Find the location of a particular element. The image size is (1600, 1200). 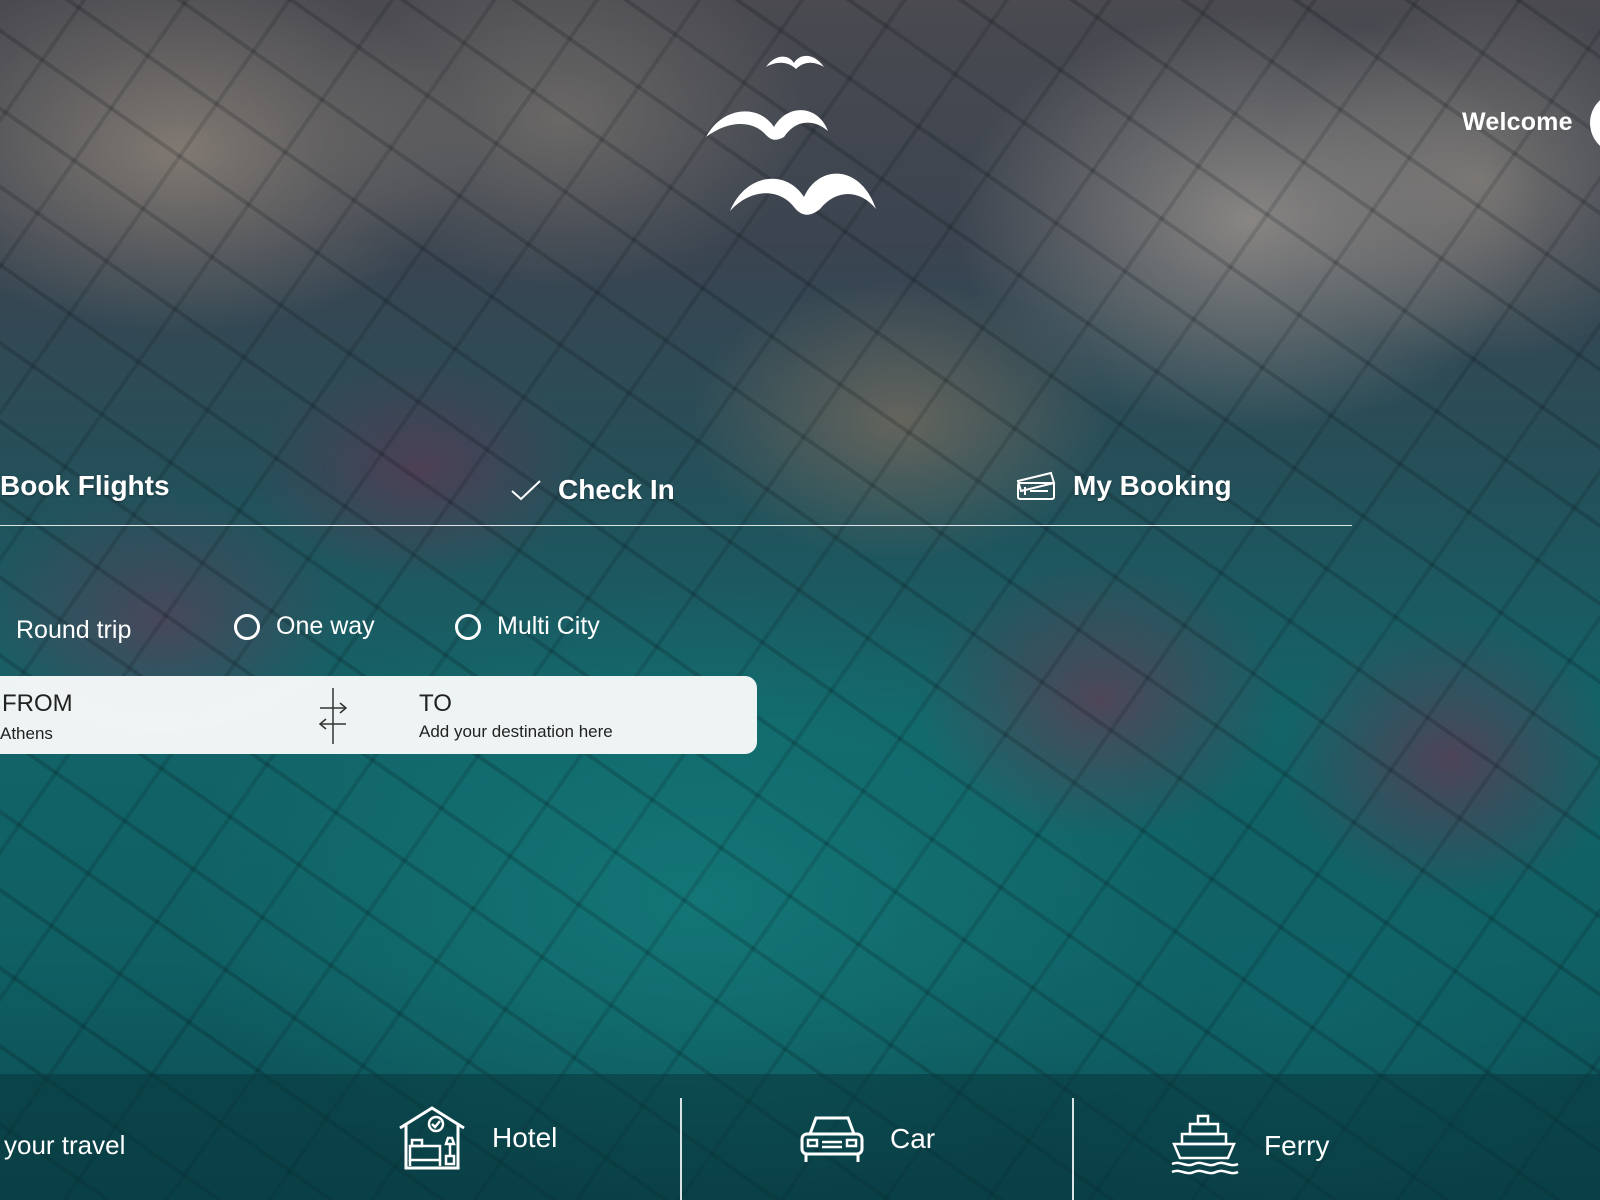

tab-label: Check In is located at coordinates (616, 489).